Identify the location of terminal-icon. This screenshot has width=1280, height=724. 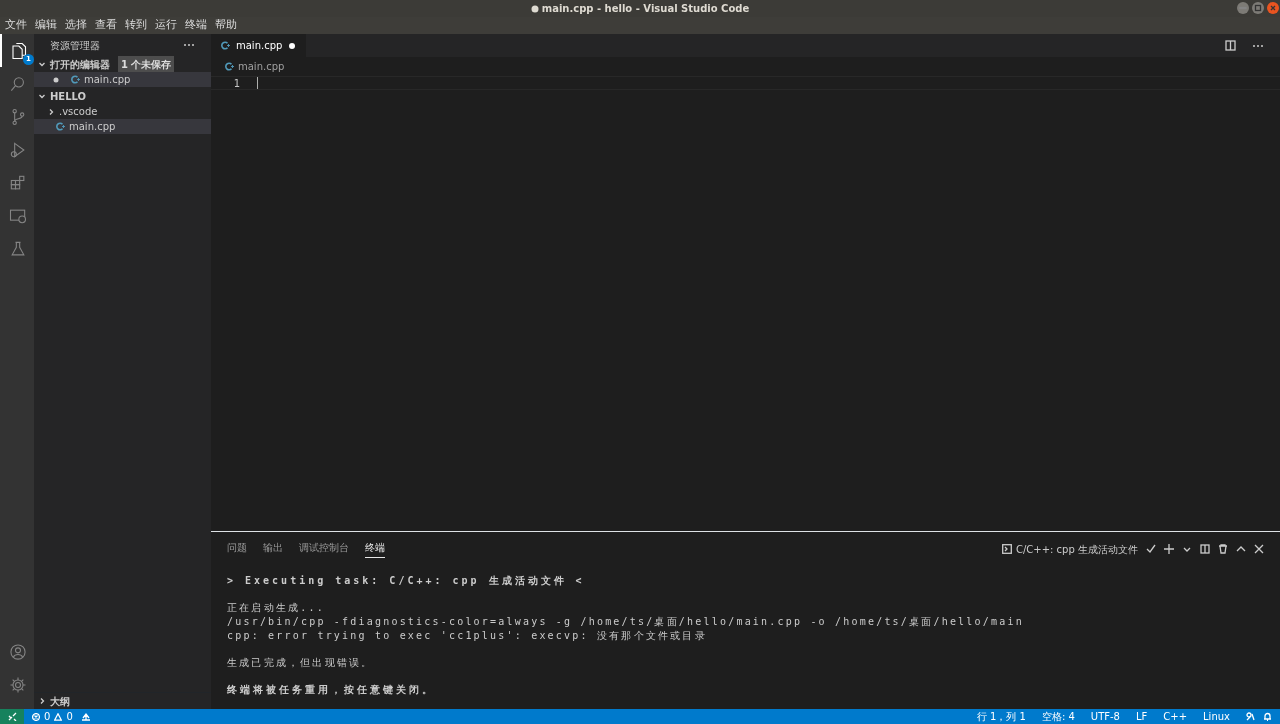
(1007, 549).